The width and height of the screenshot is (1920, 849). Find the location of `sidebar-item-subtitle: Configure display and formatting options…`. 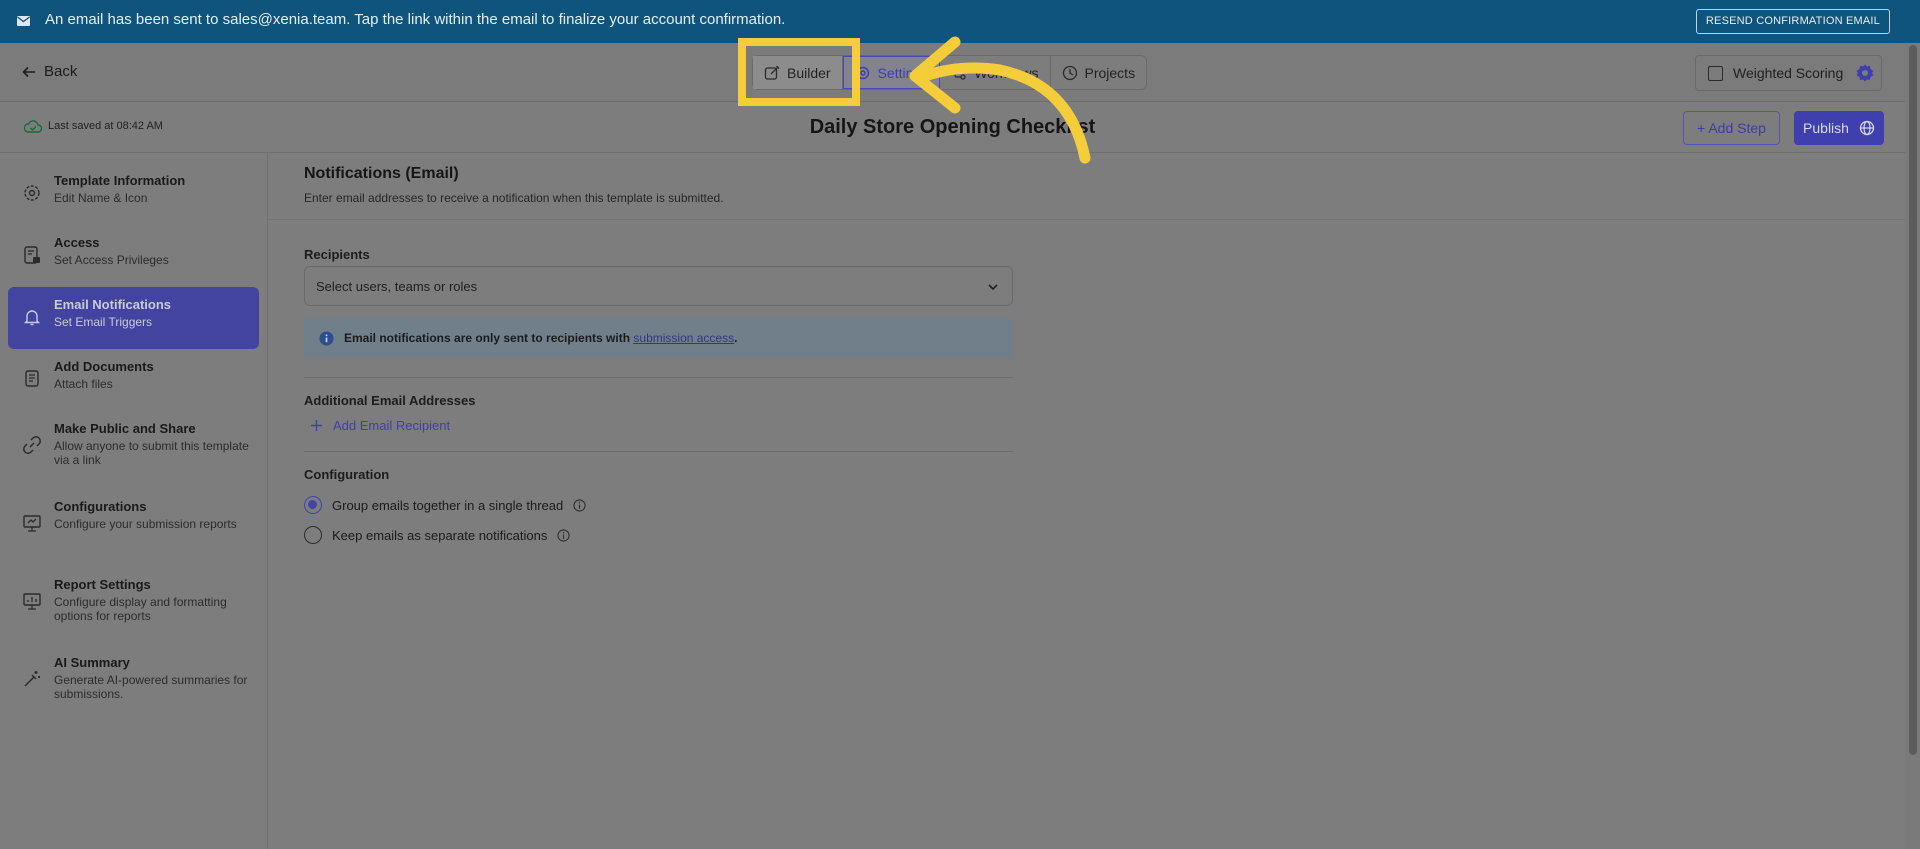

sidebar-item-subtitle: Configure display and formatting options… is located at coordinates (140, 609).